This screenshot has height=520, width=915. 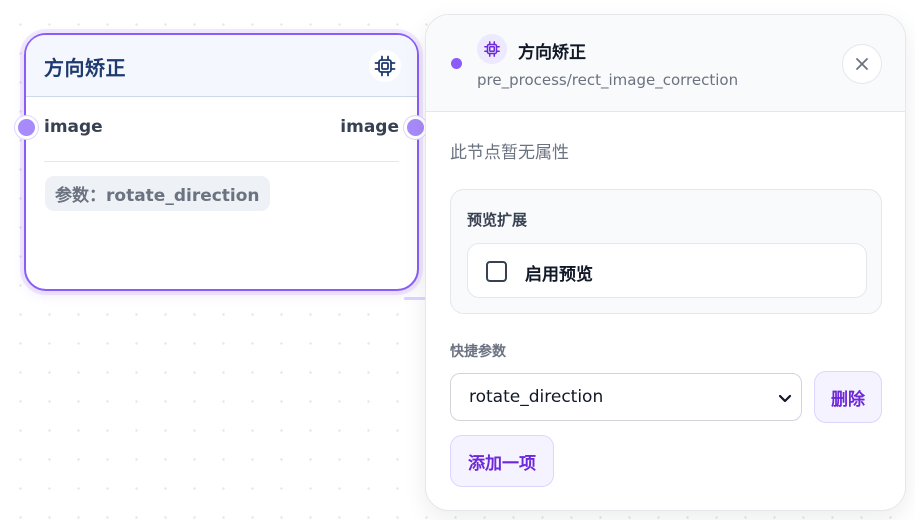 I want to click on output-port-label: image, so click(x=369, y=127).